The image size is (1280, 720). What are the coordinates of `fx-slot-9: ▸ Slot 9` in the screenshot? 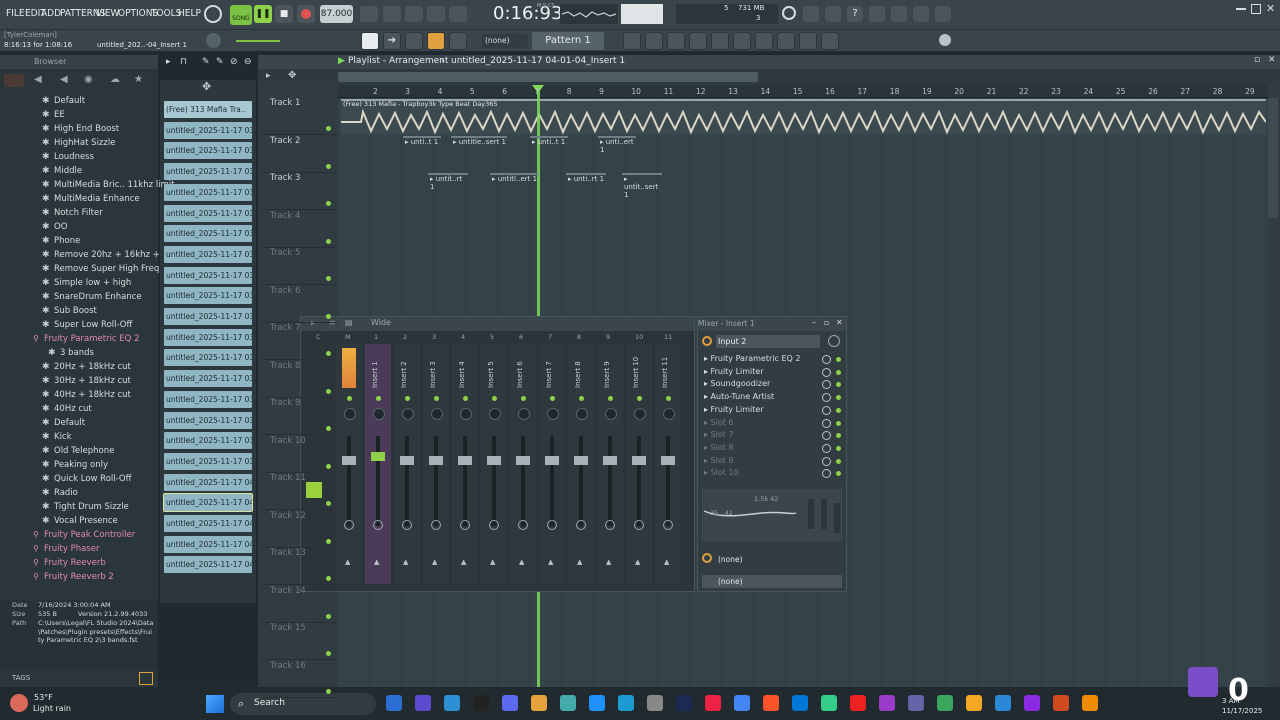 It's located at (772, 462).